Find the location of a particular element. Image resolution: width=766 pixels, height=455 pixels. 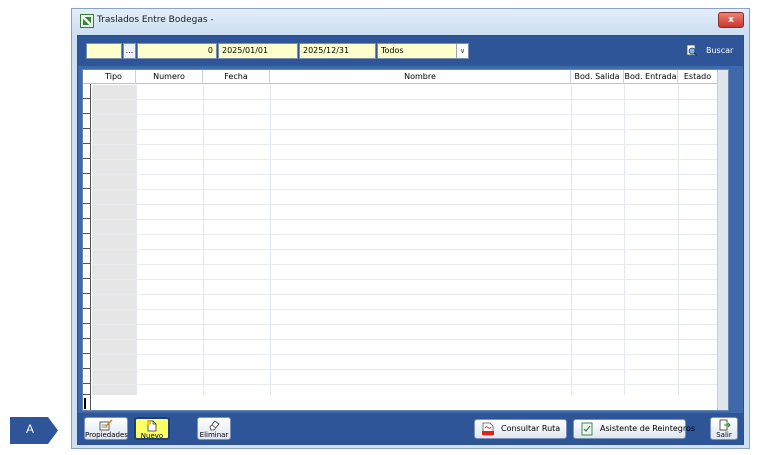

vertical-scrollbar is located at coordinates (722, 240).